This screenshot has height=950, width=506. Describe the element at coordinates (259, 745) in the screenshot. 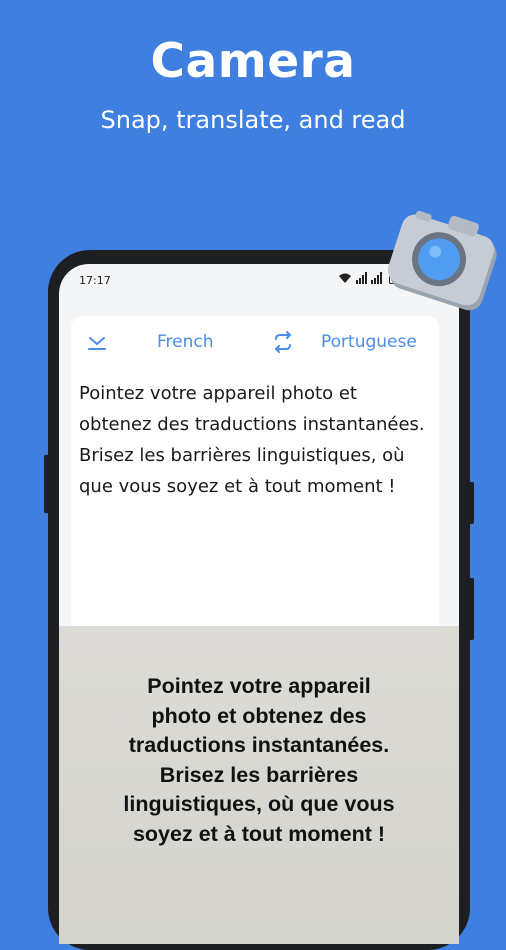

I see `captured-text-line: traductions instantanées.` at that location.